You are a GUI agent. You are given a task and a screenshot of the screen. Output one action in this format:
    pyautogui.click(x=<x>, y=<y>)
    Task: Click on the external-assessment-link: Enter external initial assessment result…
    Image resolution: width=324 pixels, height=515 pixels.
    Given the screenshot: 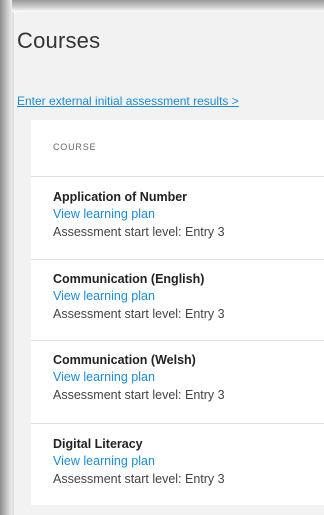 What is the action you would take?
    pyautogui.click(x=128, y=101)
    